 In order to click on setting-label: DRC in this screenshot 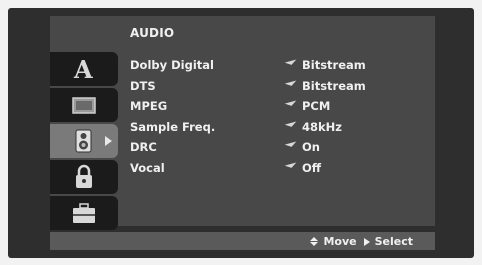, I will do `click(143, 147)`.